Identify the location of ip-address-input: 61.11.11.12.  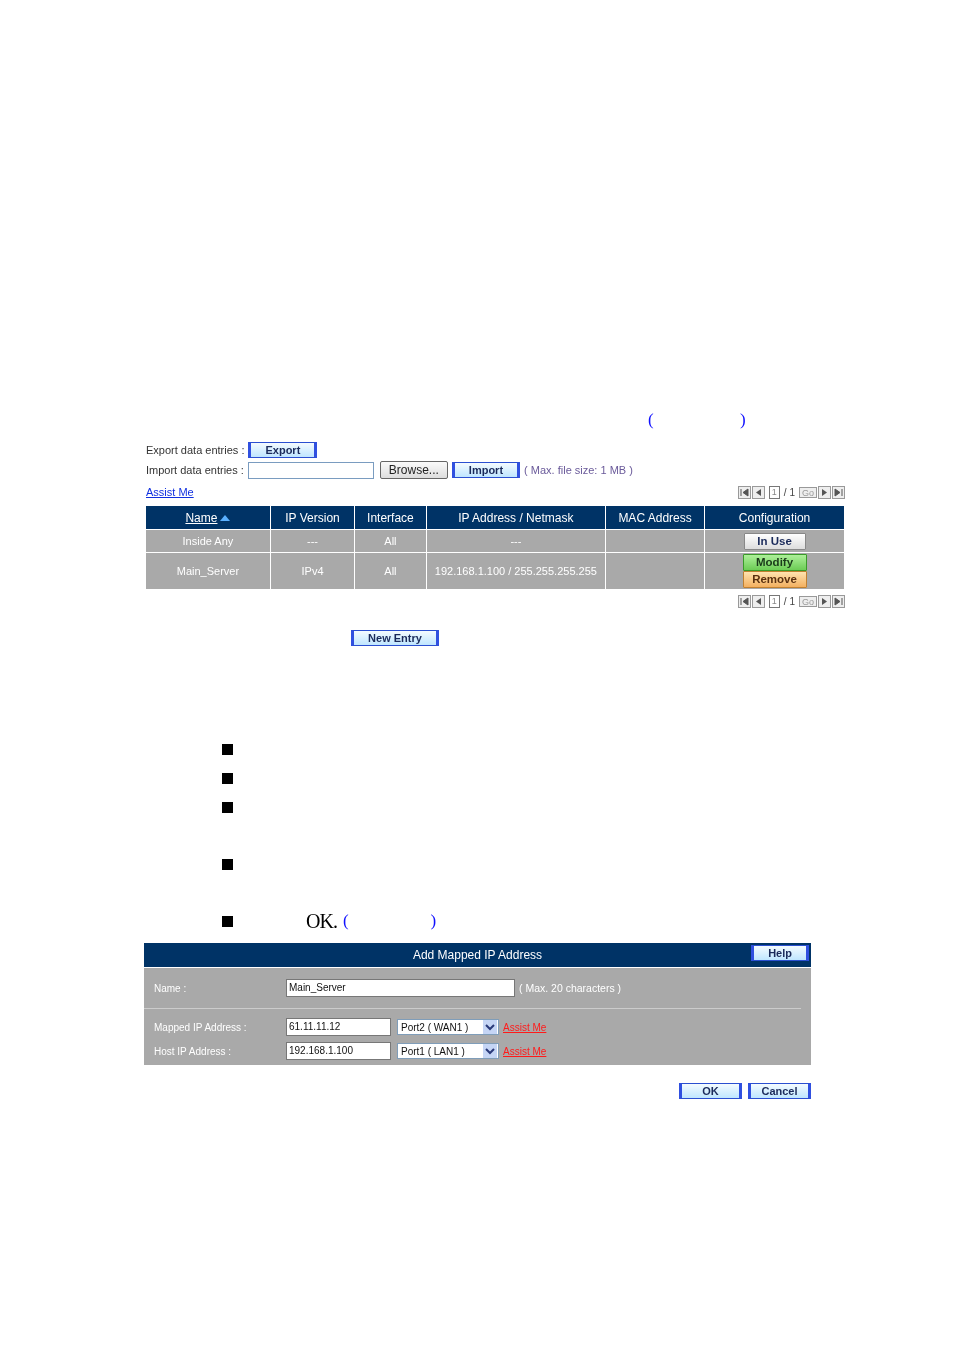
(338, 1027).